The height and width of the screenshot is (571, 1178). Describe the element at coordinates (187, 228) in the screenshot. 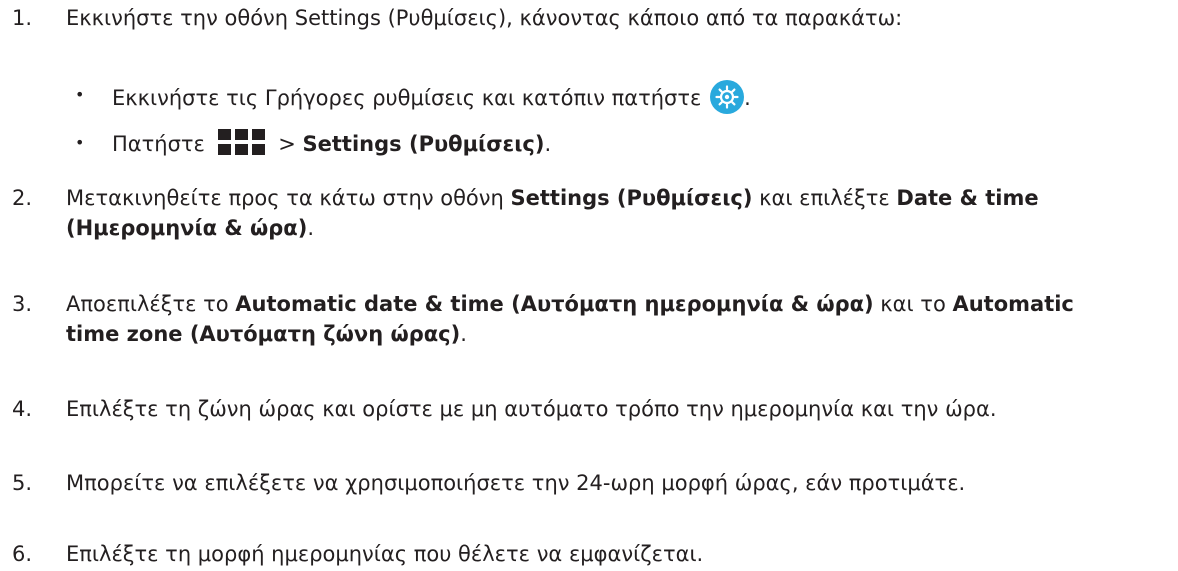

I see `date-time-label-greek: (Ημερομηνία & ώρα)` at that location.